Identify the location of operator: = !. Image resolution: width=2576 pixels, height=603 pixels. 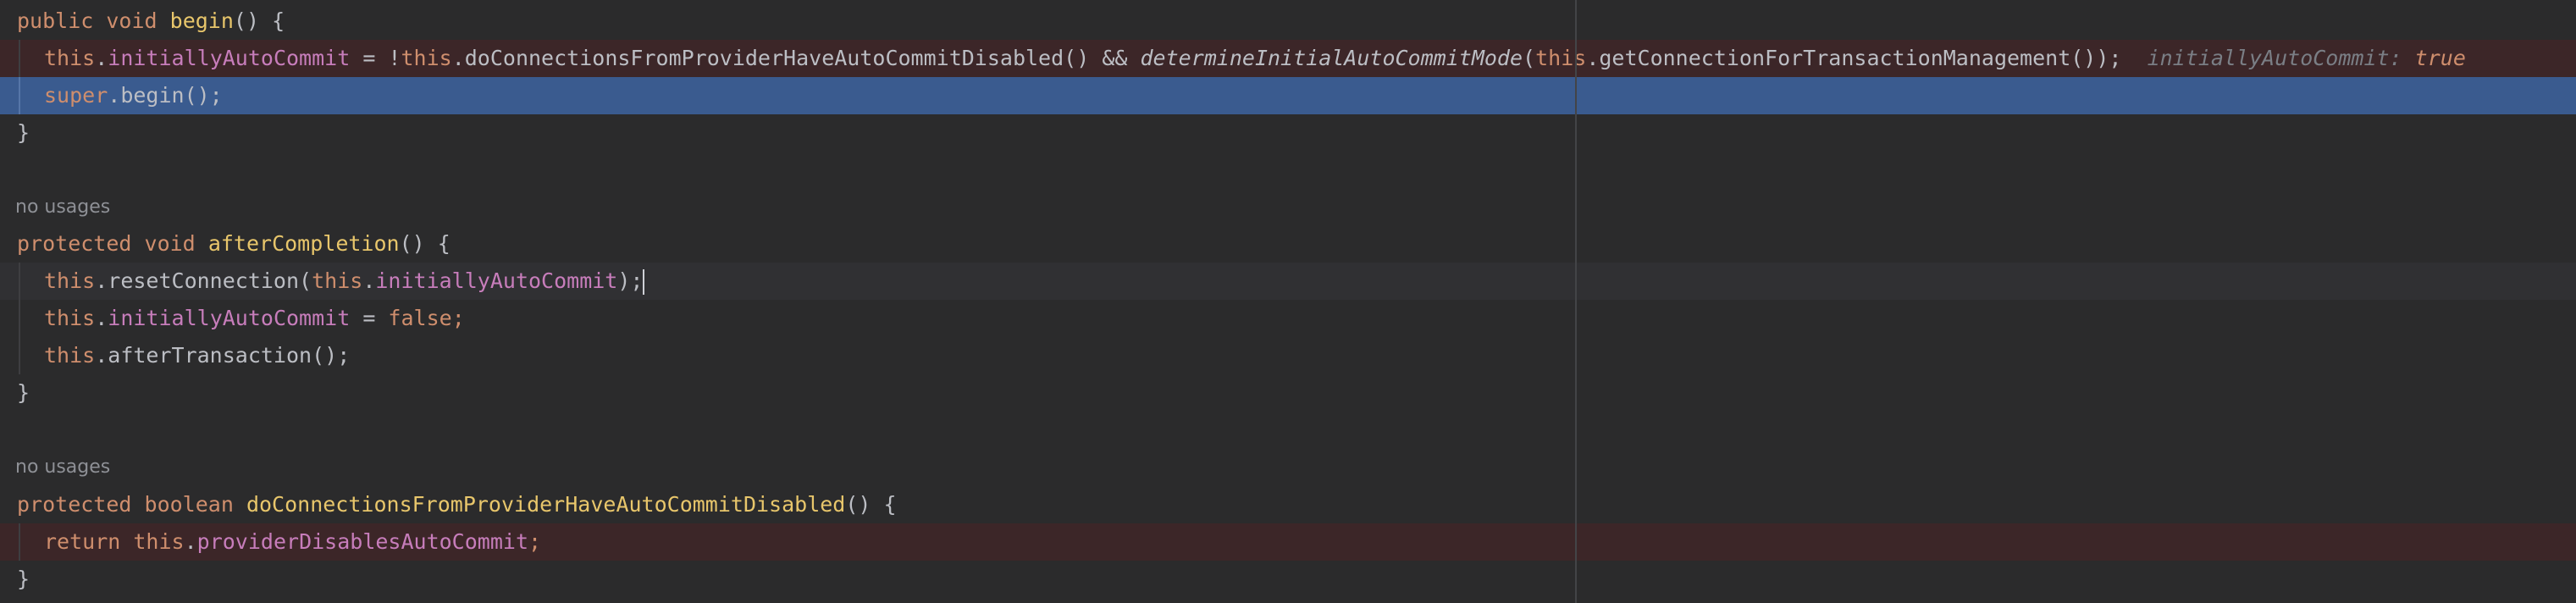
(375, 58).